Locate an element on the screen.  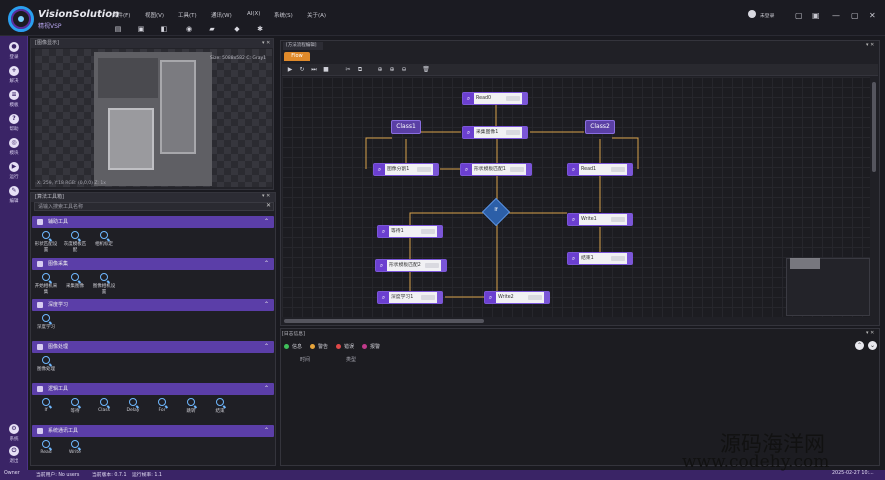
category-comm: 系统通讯工具 ⌃ is located at coordinates (153, 431).